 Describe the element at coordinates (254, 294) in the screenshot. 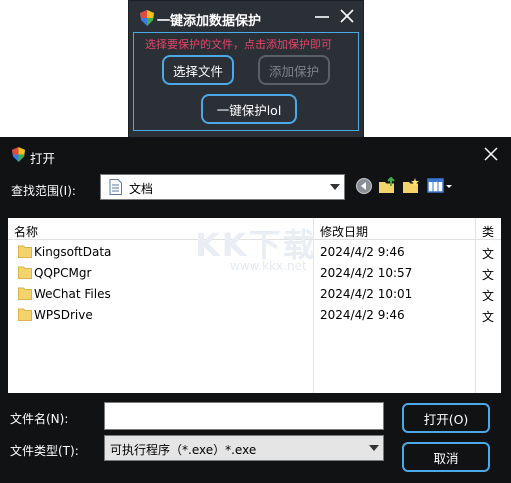

I see `table-row: WeChat Files 2024/4/2 10:01 文` at that location.